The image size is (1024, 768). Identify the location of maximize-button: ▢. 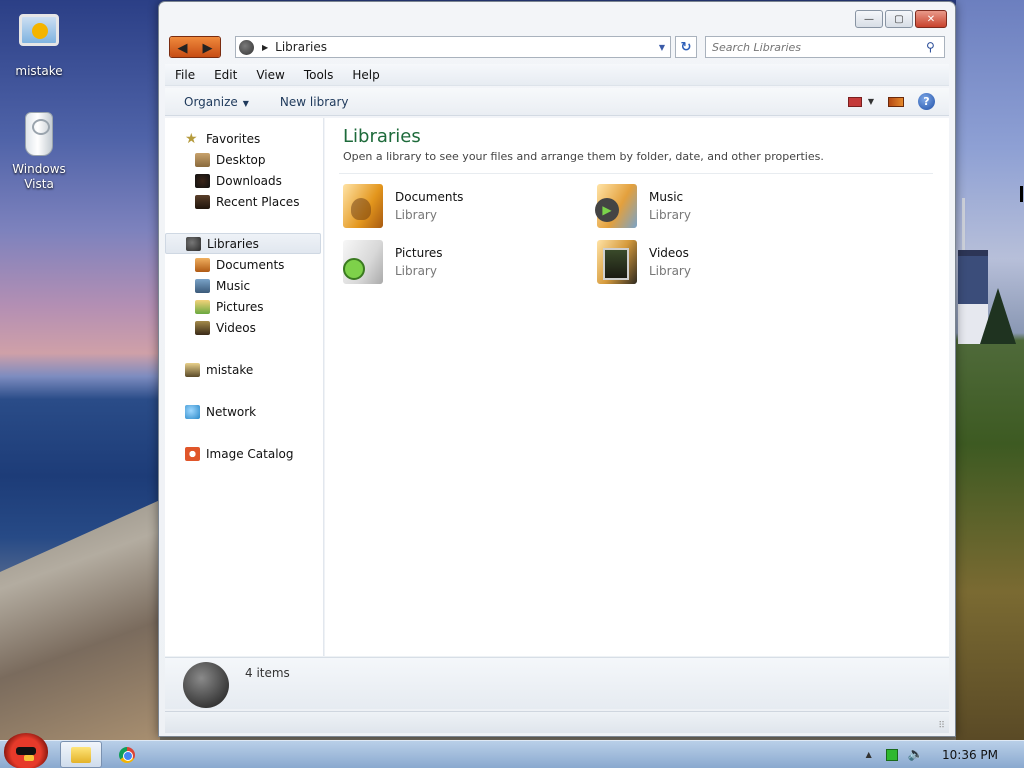
(899, 19).